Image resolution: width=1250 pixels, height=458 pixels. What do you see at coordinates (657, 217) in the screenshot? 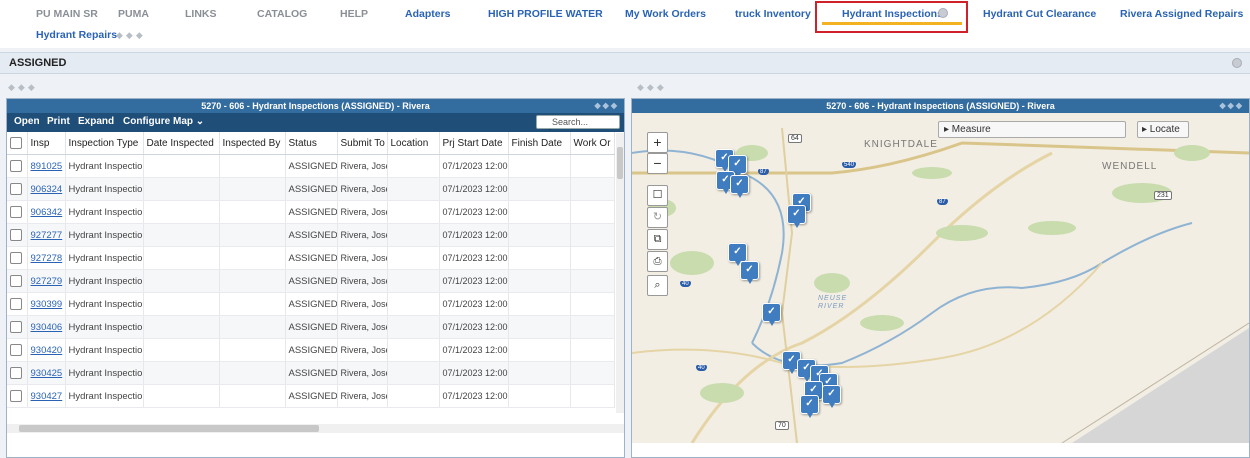
I see `refresh-icon: ↻` at bounding box center [657, 217].